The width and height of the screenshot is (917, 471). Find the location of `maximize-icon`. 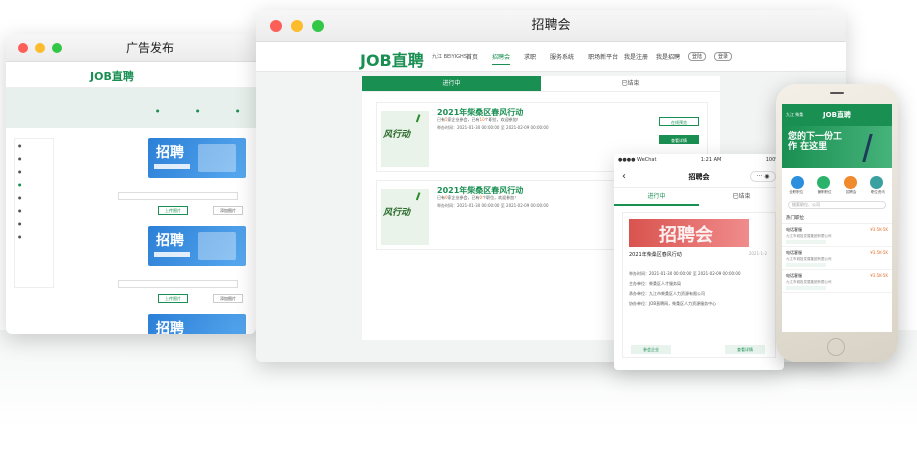

maximize-icon is located at coordinates (57, 48).